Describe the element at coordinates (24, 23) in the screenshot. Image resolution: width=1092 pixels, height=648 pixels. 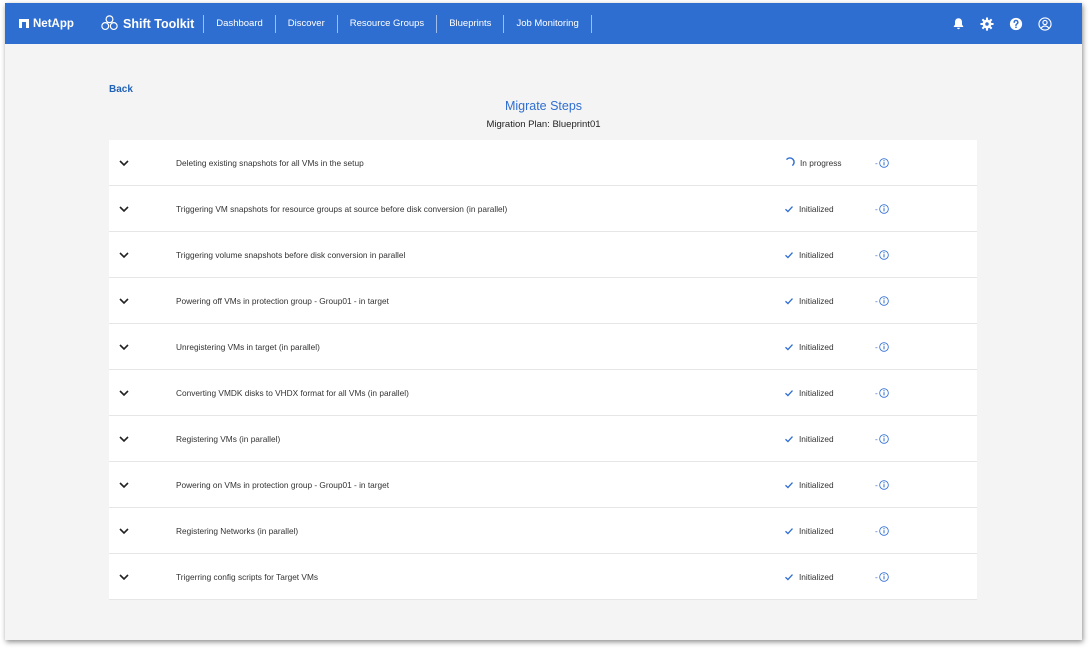
I see `netapp-logo-icon` at that location.